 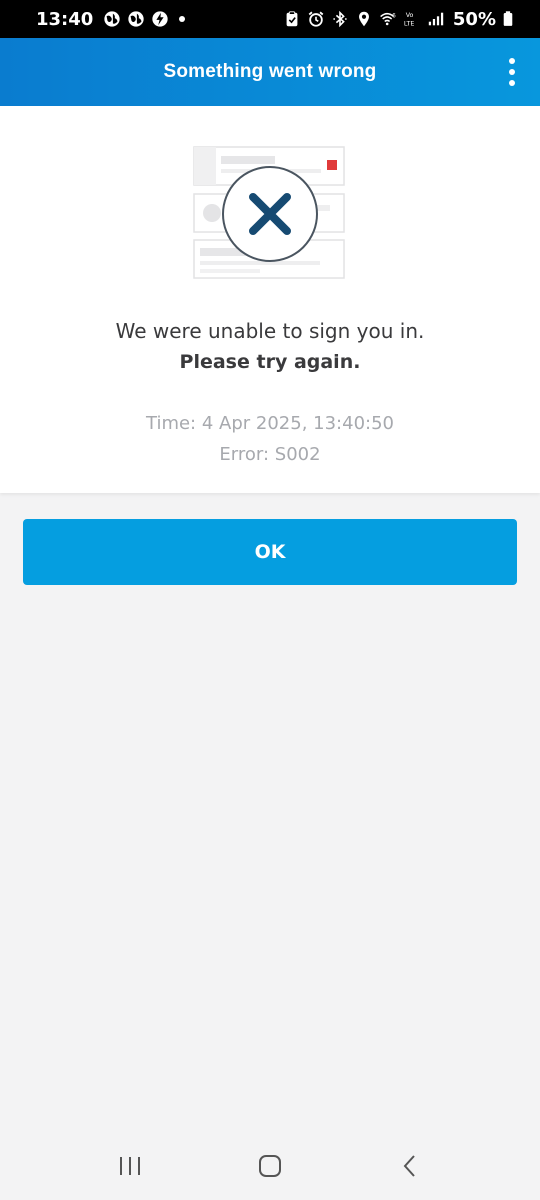 I want to click on error-message-line1: We were unable to sign you in., so click(x=270, y=331).